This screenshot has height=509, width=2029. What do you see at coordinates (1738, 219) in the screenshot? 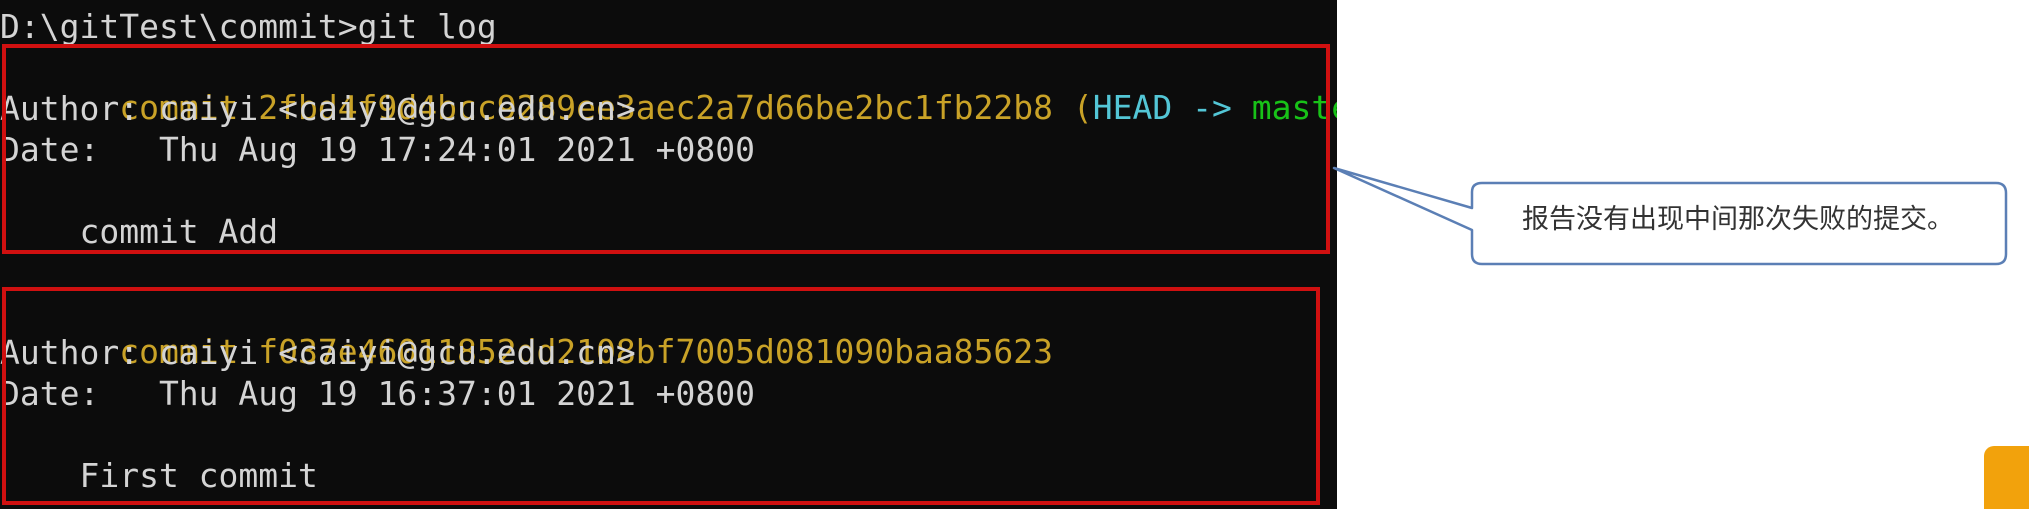
I see `callout-text: 报告没有出现中间那次失败的提交。` at bounding box center [1738, 219].